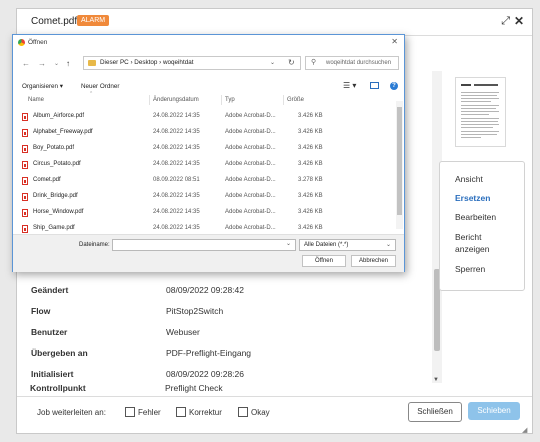  What do you see at coordinates (204, 245) in the screenshot?
I see `filename-input` at bounding box center [204, 245].